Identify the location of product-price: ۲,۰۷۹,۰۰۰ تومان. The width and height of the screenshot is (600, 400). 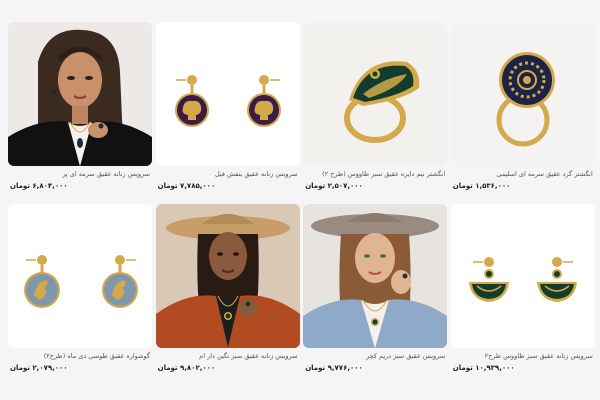
(39, 368).